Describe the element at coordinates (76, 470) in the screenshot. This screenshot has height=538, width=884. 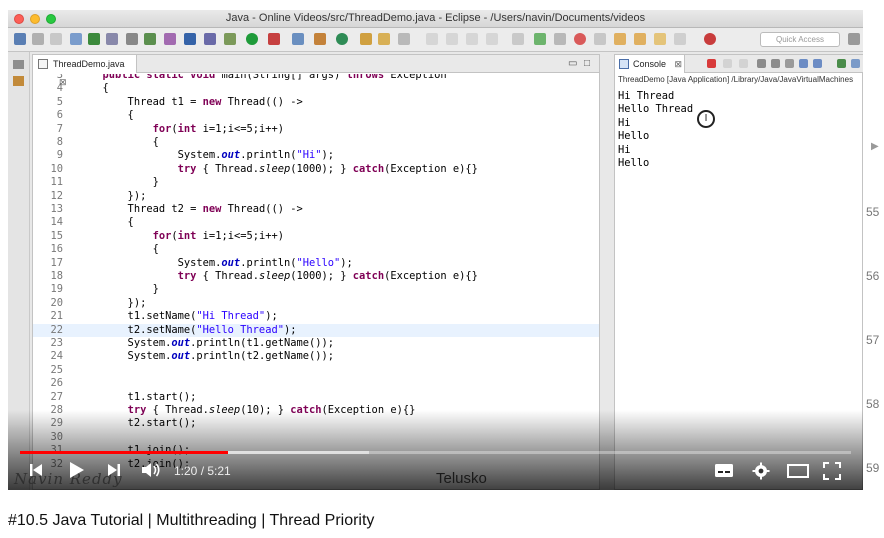
I see `play-icon` at that location.